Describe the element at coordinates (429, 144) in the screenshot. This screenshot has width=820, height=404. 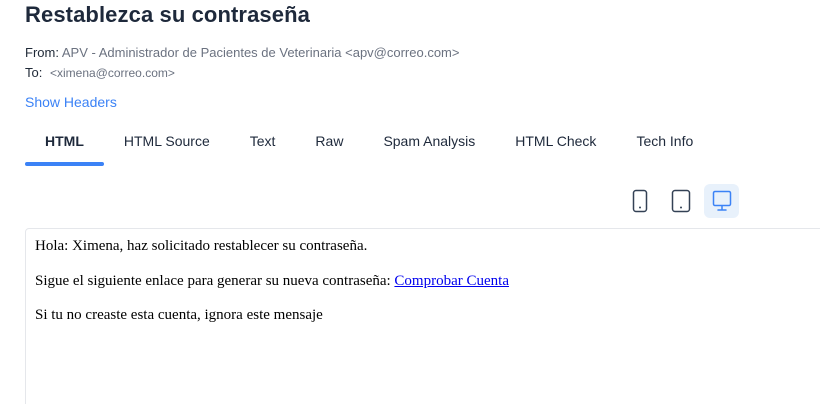
I see `tab-spam-analysis: Spam Analysis` at that location.